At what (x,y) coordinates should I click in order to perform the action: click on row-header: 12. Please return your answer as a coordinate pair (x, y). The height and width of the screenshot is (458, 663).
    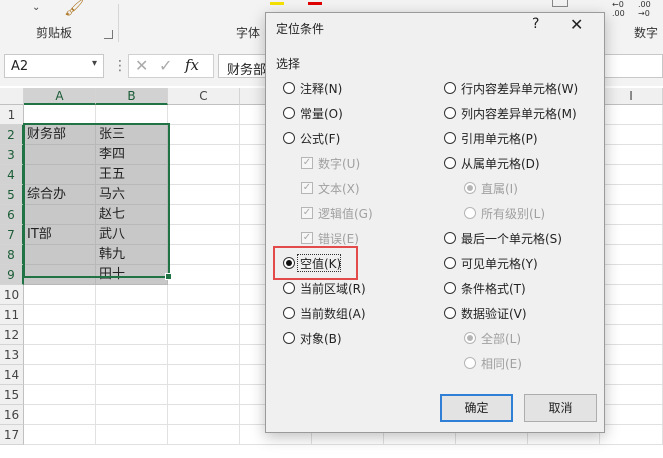
    Looking at the image, I should click on (12, 335).